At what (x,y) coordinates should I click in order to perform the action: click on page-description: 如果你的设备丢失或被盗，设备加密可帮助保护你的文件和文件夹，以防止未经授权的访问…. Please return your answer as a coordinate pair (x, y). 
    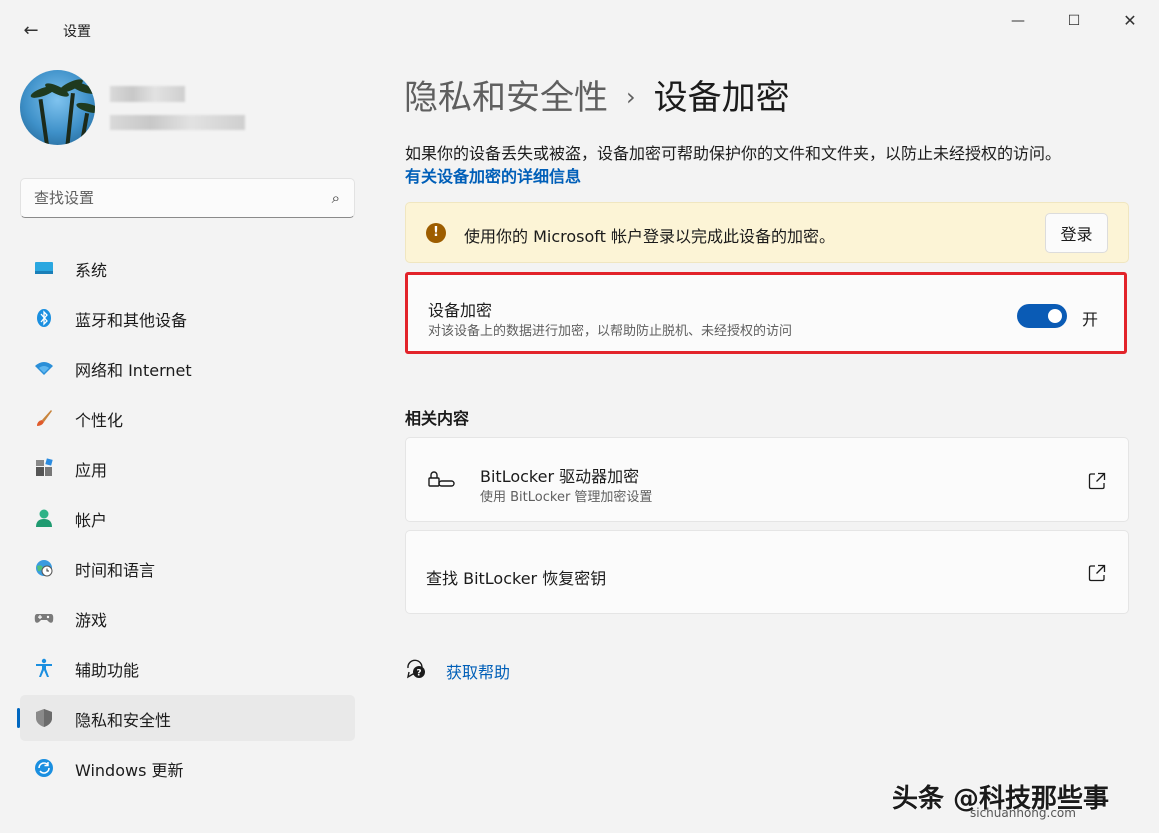
    Looking at the image, I should click on (733, 153).